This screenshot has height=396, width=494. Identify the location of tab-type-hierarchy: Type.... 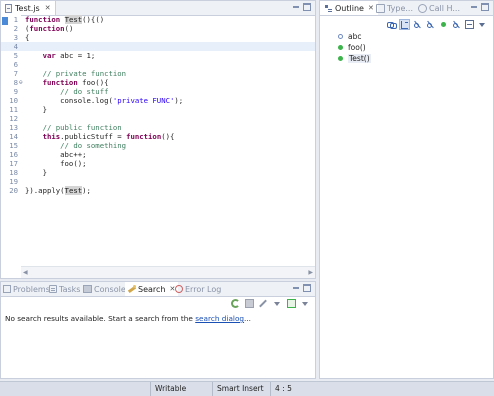
(394, 8).